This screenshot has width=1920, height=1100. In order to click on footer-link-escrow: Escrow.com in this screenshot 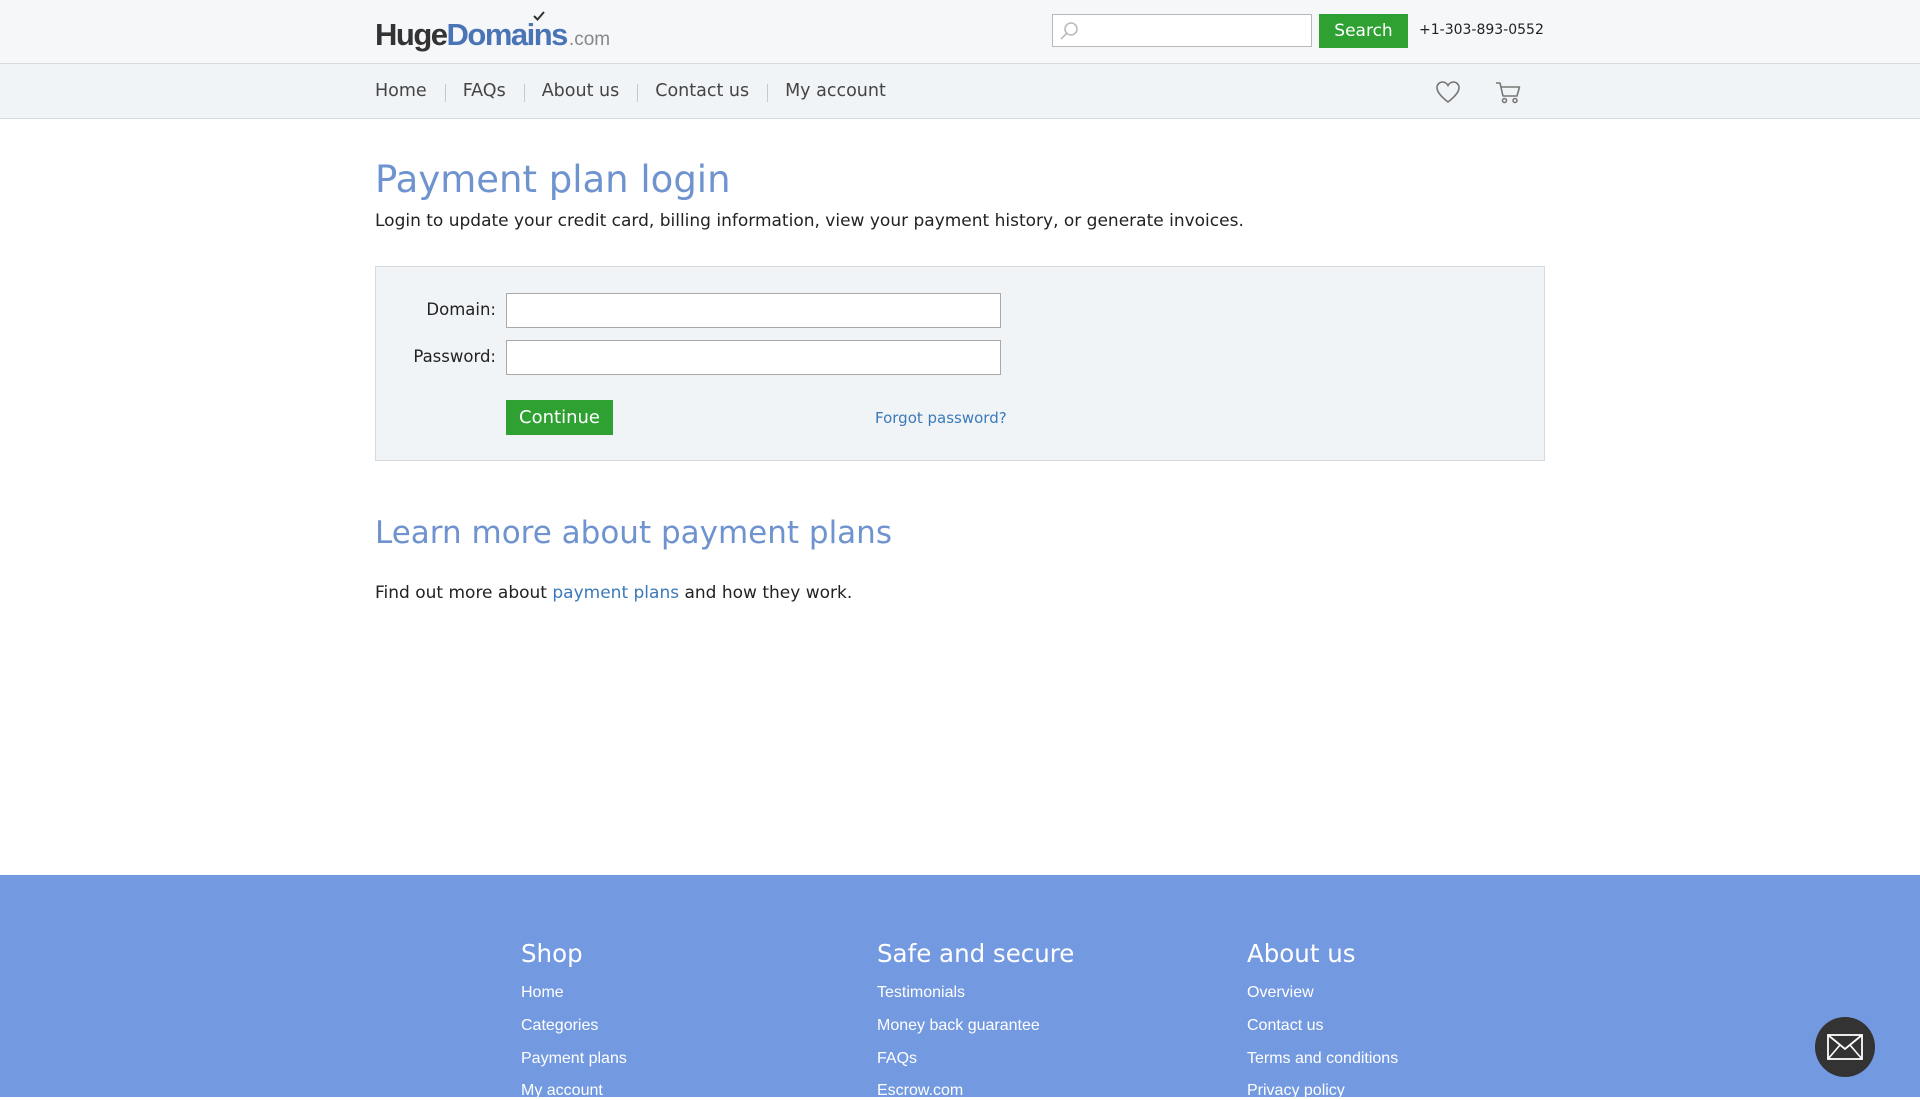, I will do `click(920, 1091)`.